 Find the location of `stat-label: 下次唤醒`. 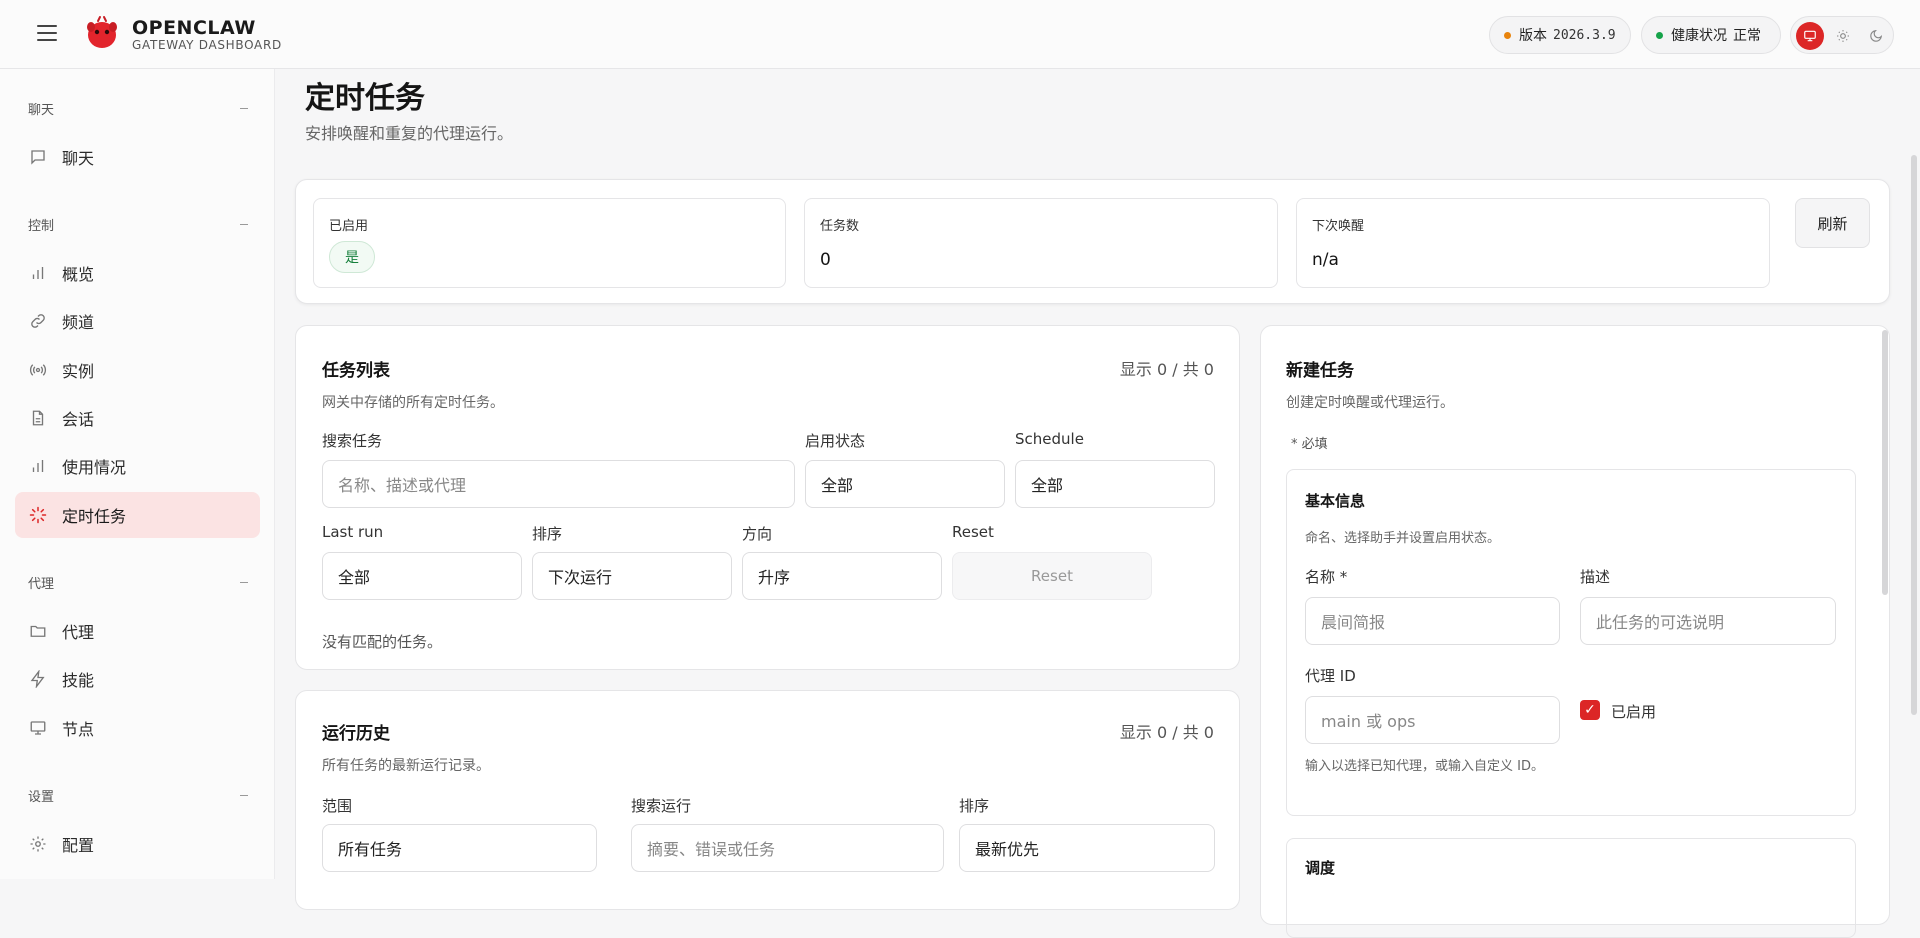

stat-label: 下次唤醒 is located at coordinates (1338, 226).